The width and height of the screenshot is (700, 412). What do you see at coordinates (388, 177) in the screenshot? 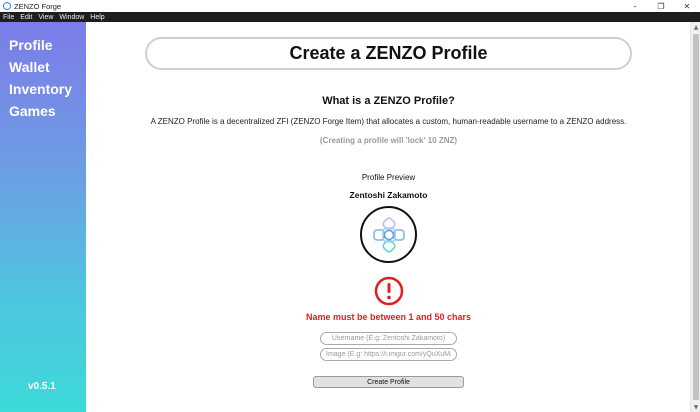
I see `preview-label: Profile Preview` at bounding box center [388, 177].